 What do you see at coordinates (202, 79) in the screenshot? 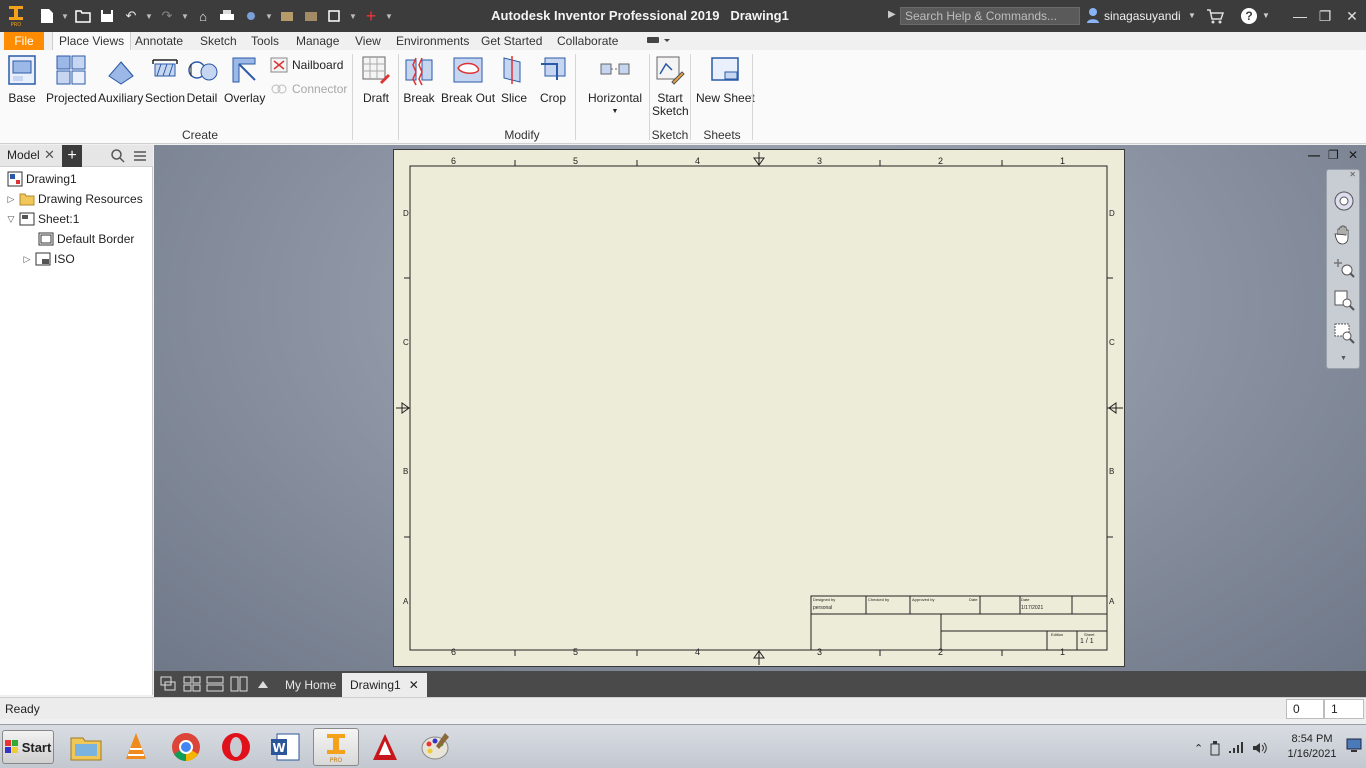
I see `detail-view-button: Detail` at bounding box center [202, 79].